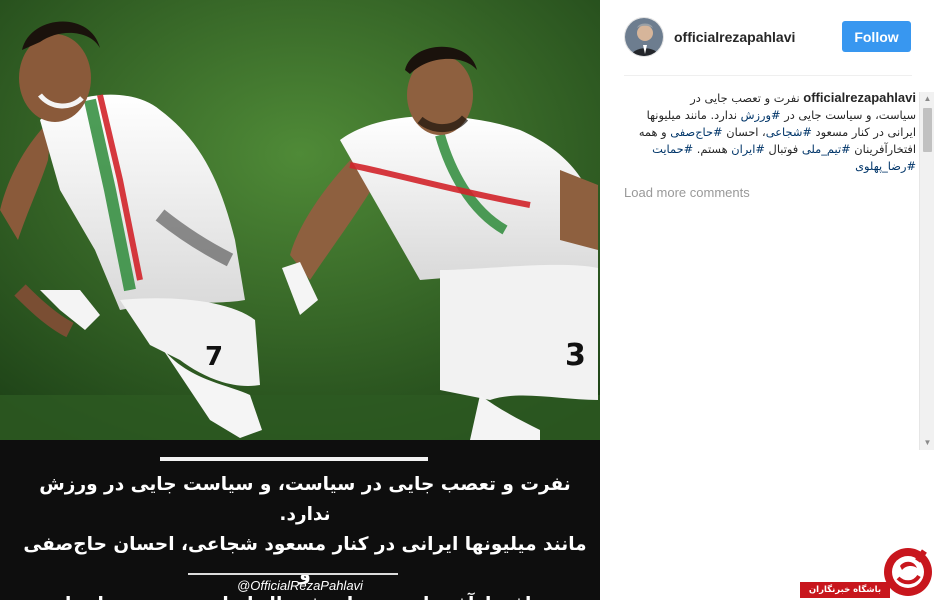 This screenshot has width=935, height=600. Describe the element at coordinates (672, 149) in the screenshot. I see `hashtag-link: #حمایت` at that location.